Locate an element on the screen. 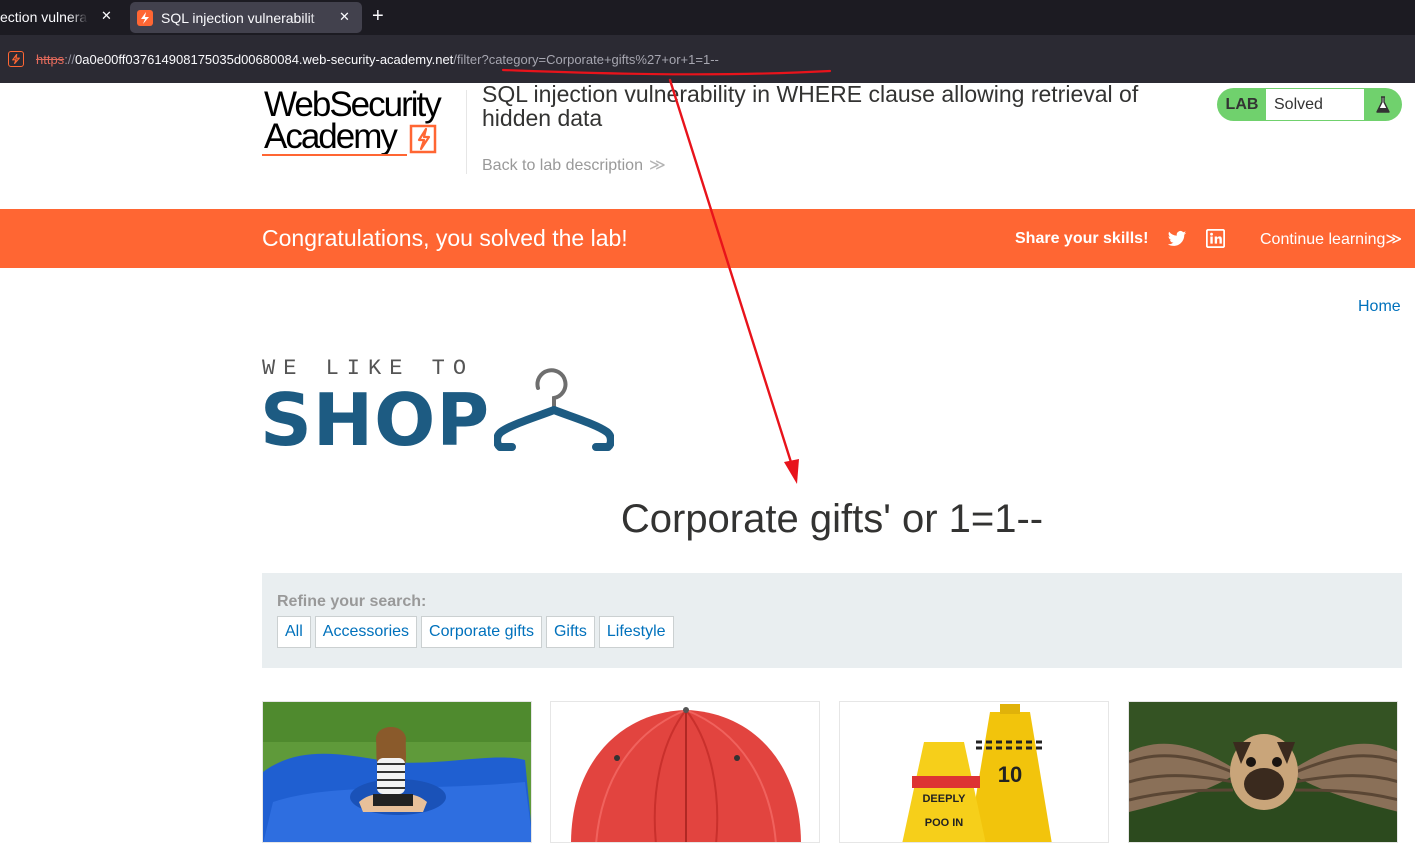 The height and width of the screenshot is (843, 1415). browser-tab-active: SQL injection vulnerabilit ✕ is located at coordinates (246, 17).